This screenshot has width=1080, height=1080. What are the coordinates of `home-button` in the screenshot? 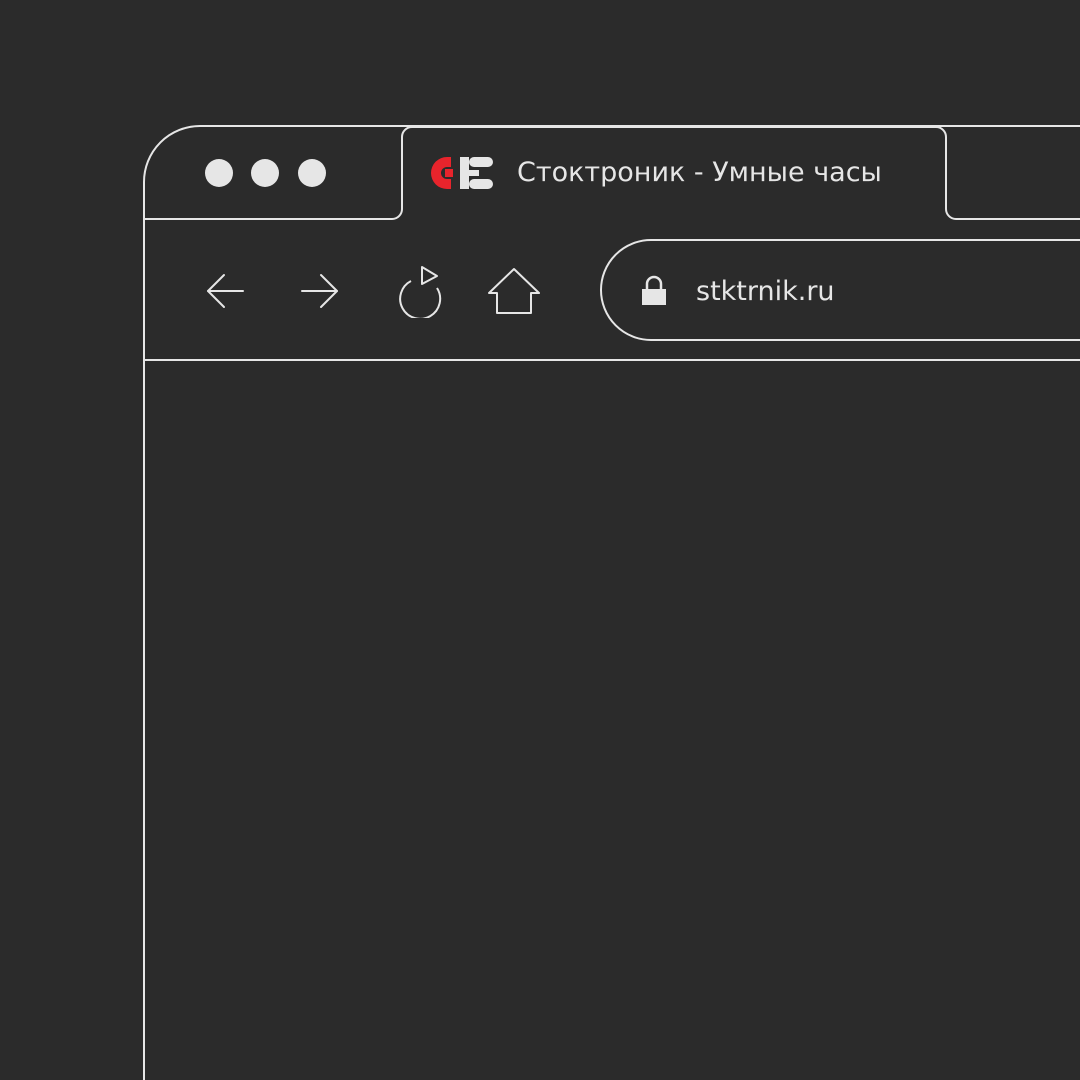 It's located at (514, 290).